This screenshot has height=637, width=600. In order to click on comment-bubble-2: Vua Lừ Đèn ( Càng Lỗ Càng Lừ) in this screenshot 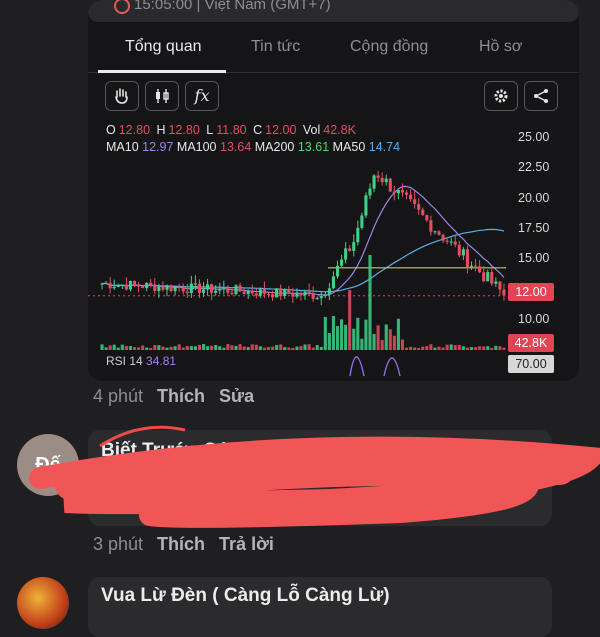, I will do `click(320, 607)`.